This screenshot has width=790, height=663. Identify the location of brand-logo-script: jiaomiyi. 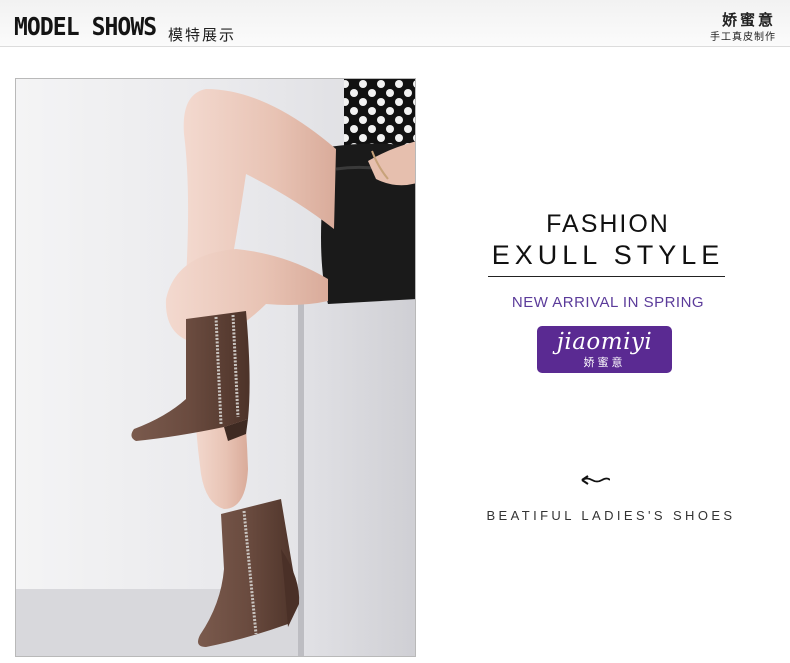
(604, 342).